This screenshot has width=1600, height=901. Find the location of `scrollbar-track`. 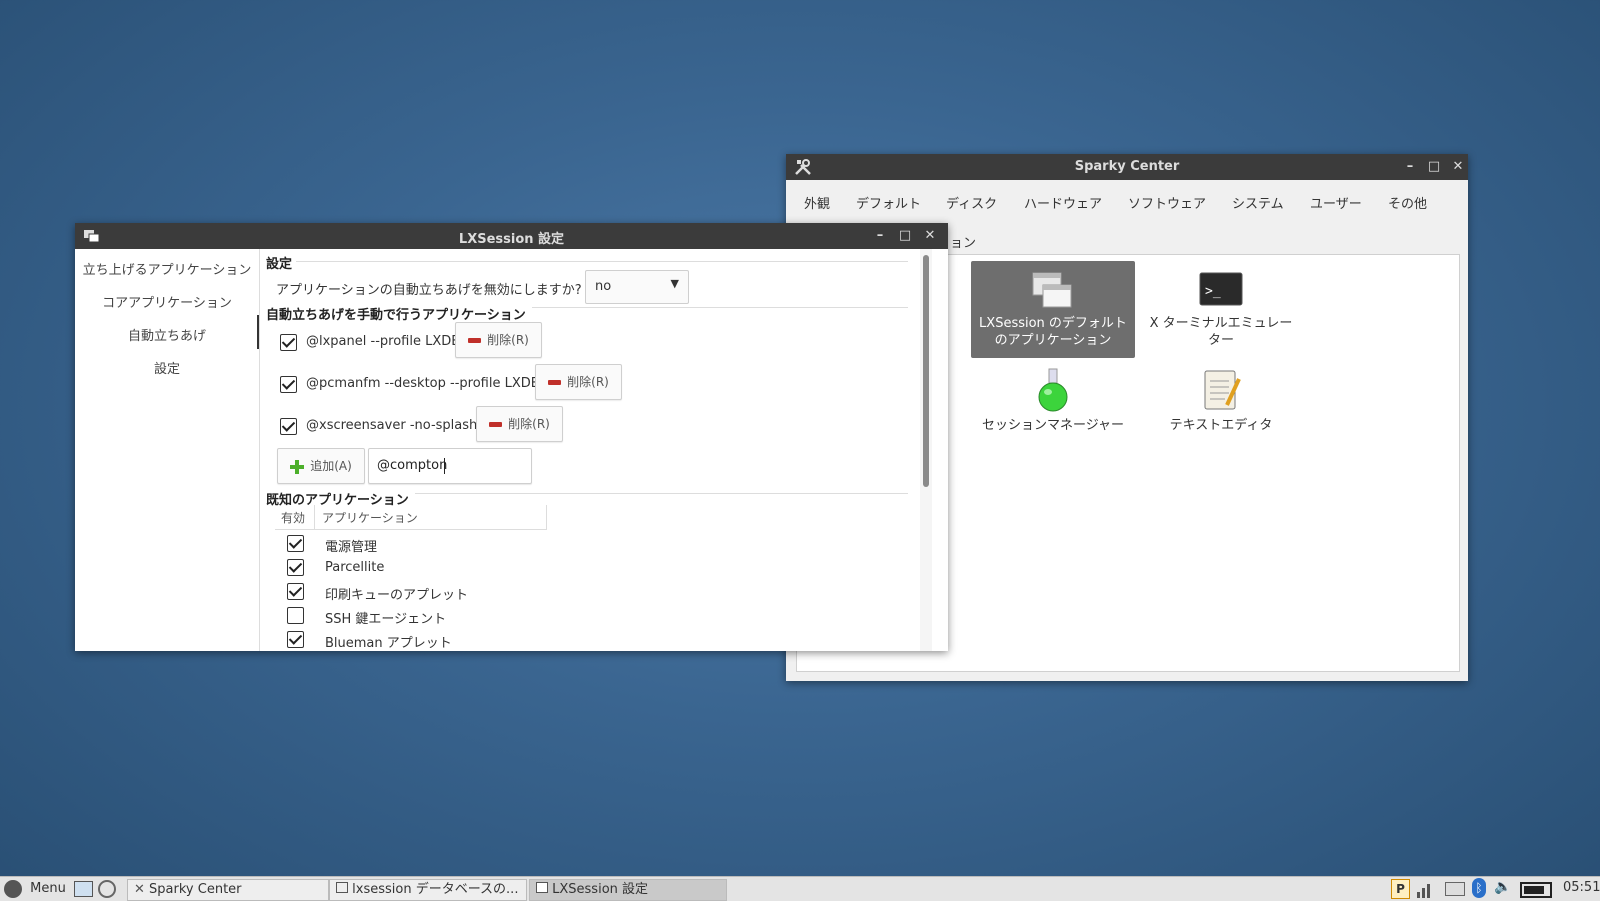

scrollbar-track is located at coordinates (926, 450).